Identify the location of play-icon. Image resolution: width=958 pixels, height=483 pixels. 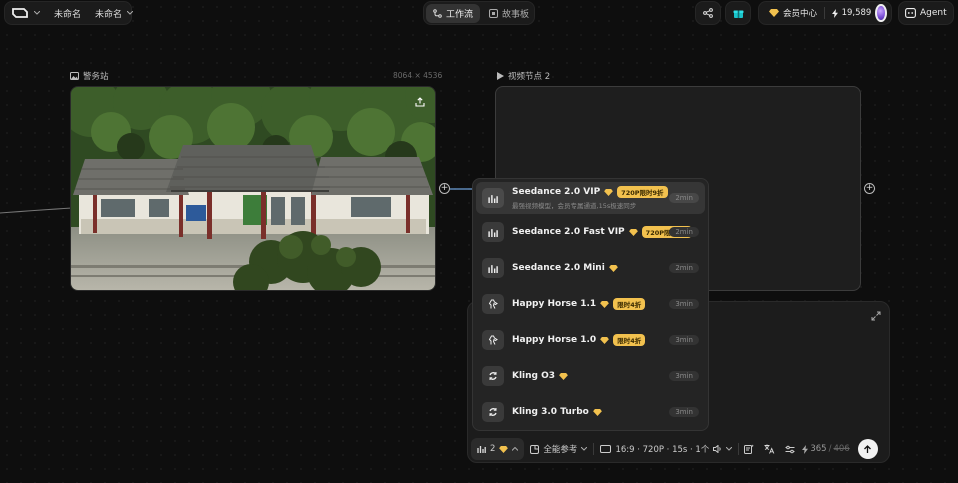
(500, 76).